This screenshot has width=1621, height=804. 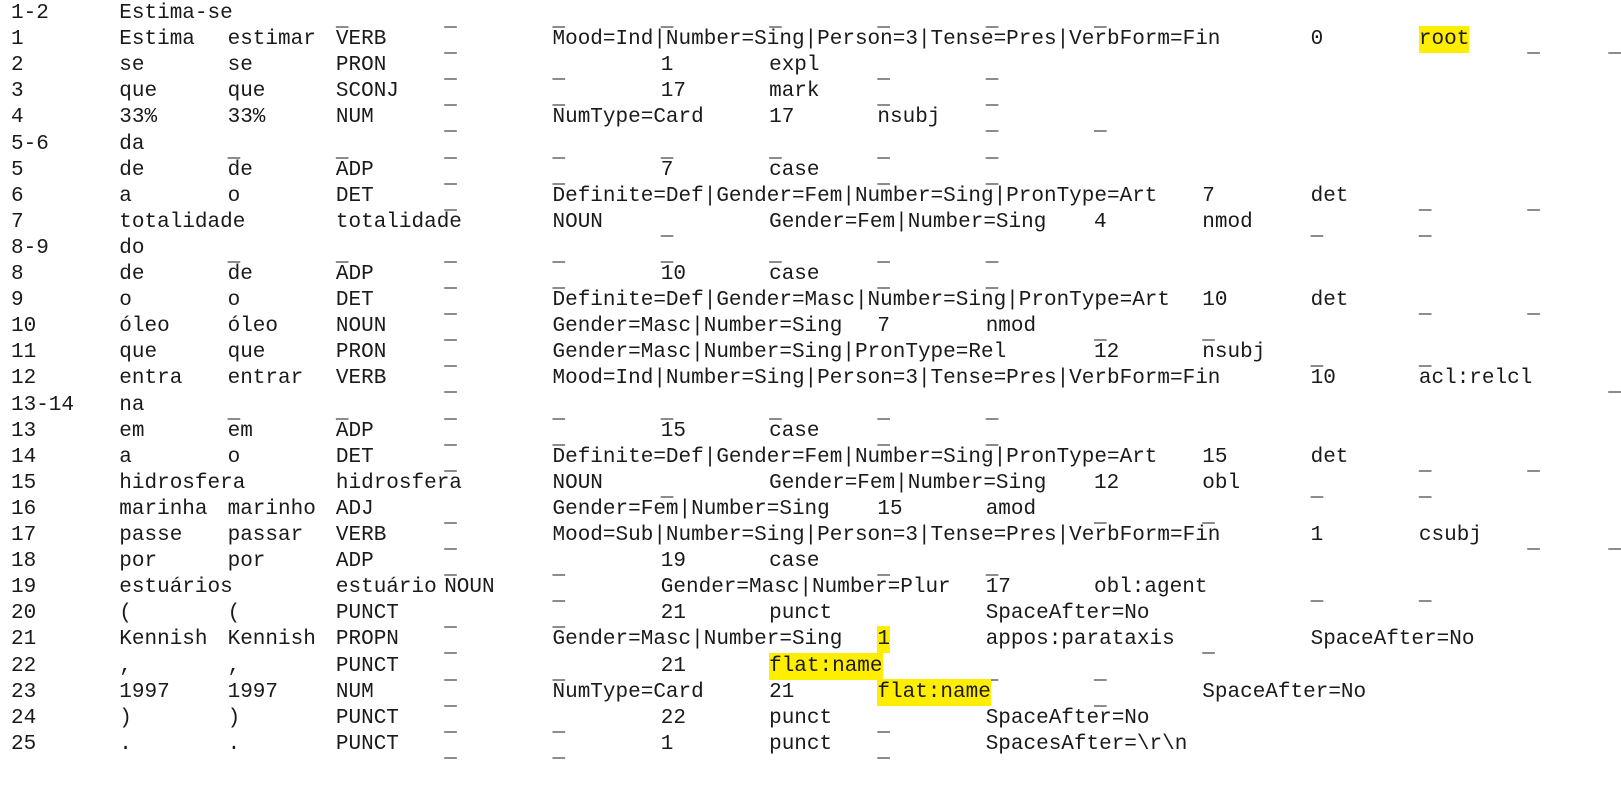 I want to click on token-field-5: Gender=Masc|Number=Sing, so click(x=697, y=640).